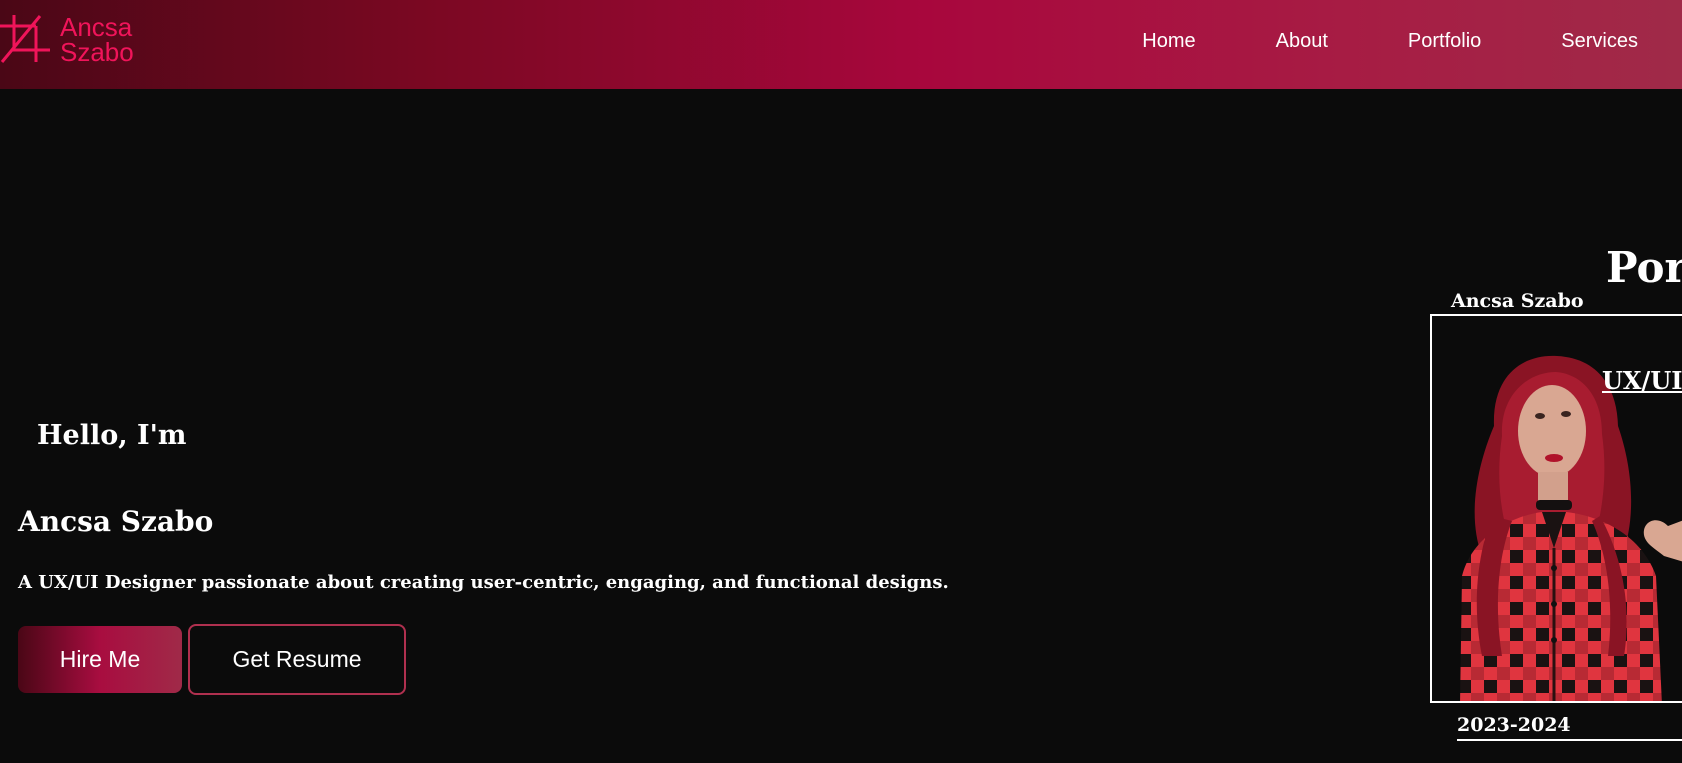 Image resolution: width=1682 pixels, height=763 pixels. Describe the element at coordinates (1642, 380) in the screenshot. I see `card-role: UX/UI` at that location.